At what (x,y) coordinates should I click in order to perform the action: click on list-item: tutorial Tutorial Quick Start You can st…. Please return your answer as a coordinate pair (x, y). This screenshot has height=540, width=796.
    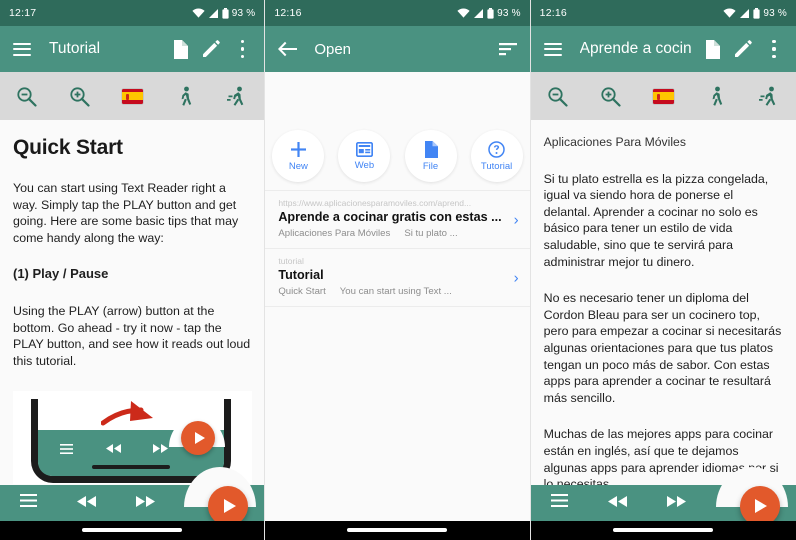
    Looking at the image, I should click on (397, 277).